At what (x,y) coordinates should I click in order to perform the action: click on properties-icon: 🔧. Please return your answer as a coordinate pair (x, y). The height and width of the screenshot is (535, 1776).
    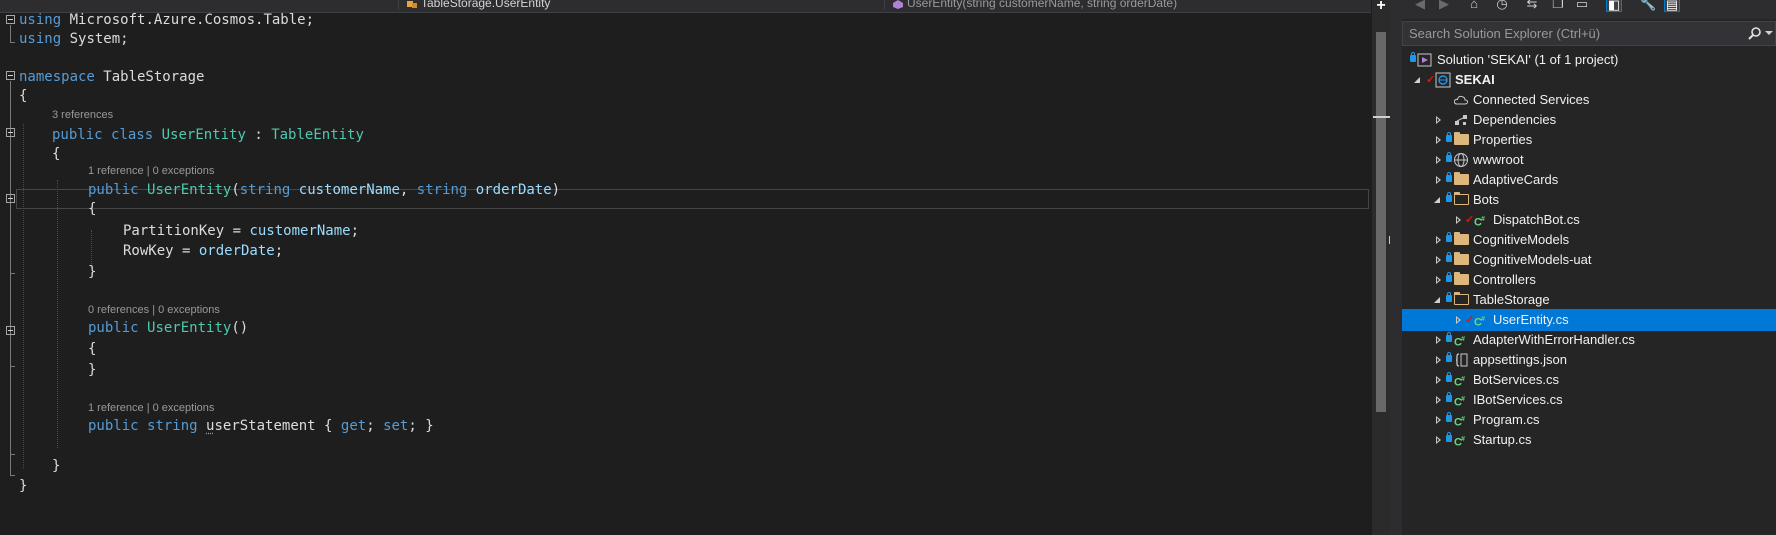
    Looking at the image, I should click on (1648, 6).